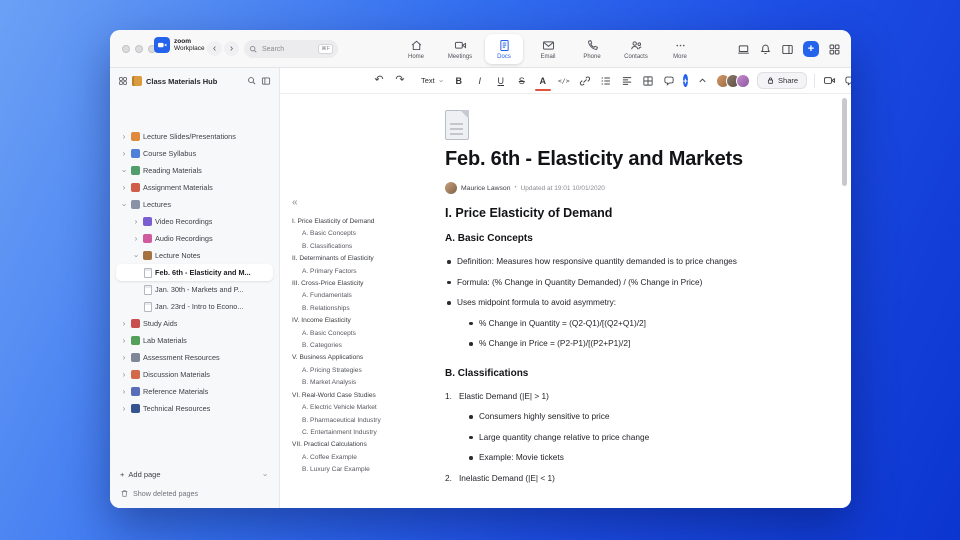 The width and height of the screenshot is (960, 540). What do you see at coordinates (347, 371) in the screenshot?
I see `outline-item: A. Pricing Strategies` at bounding box center [347, 371].